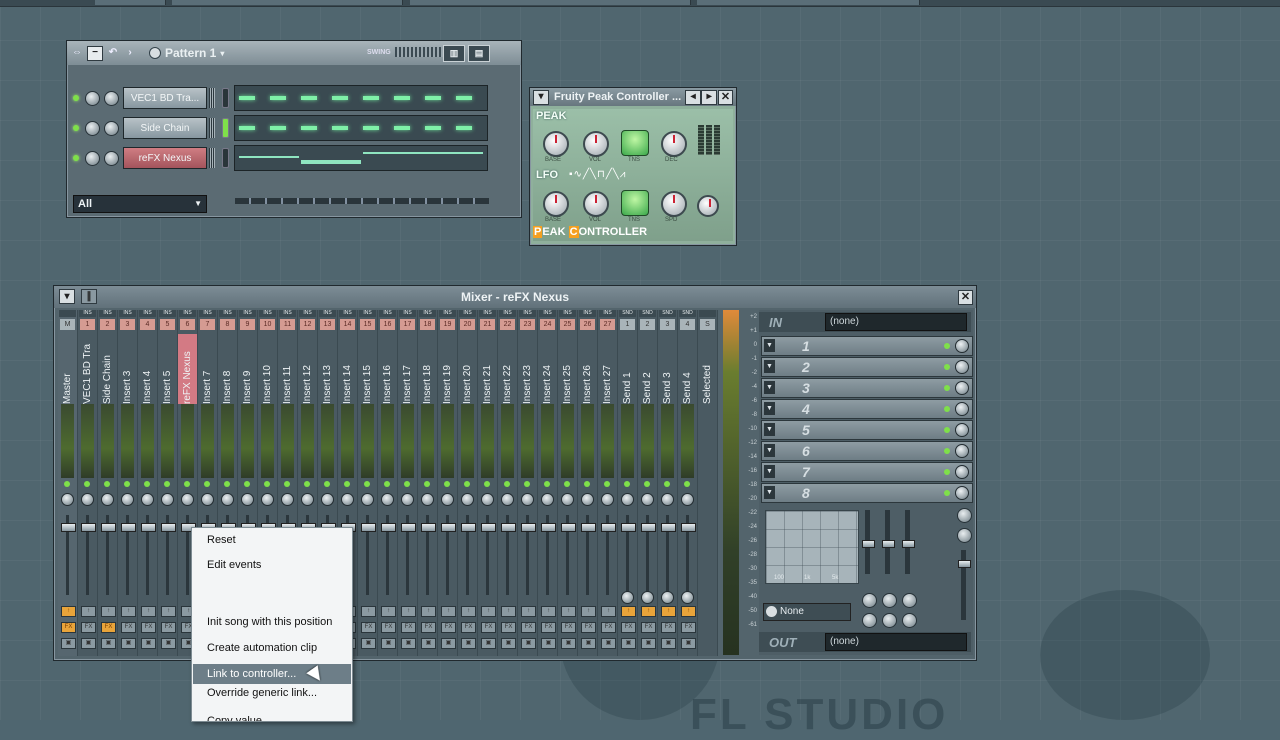 The width and height of the screenshot is (1280, 740). Describe the element at coordinates (508, 483) in the screenshot. I see `mixer-strip: INS 22 Insert 22 ↑ FX ▣` at that location.